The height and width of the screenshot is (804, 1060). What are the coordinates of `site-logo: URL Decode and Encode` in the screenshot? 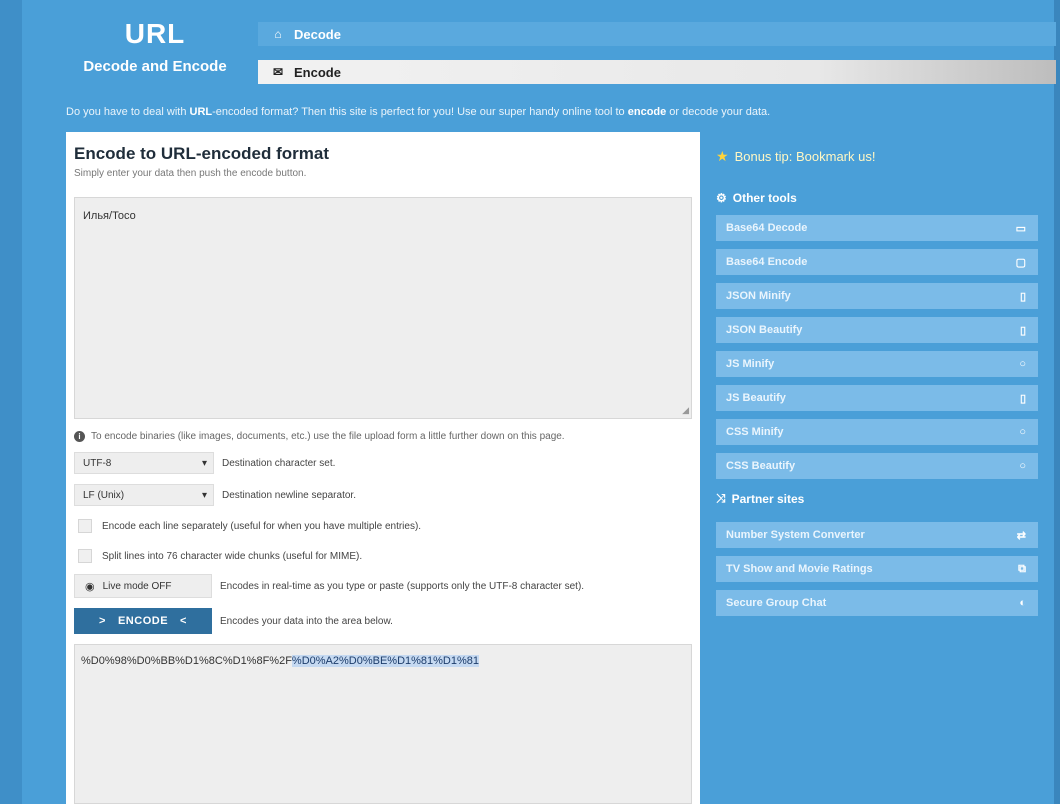 It's located at (155, 46).